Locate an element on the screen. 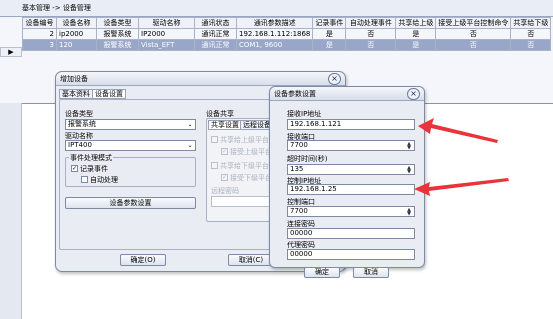 Image resolution: width=553 pixels, height=319 pixels. share-up-checkbox is located at coordinates (214, 139).